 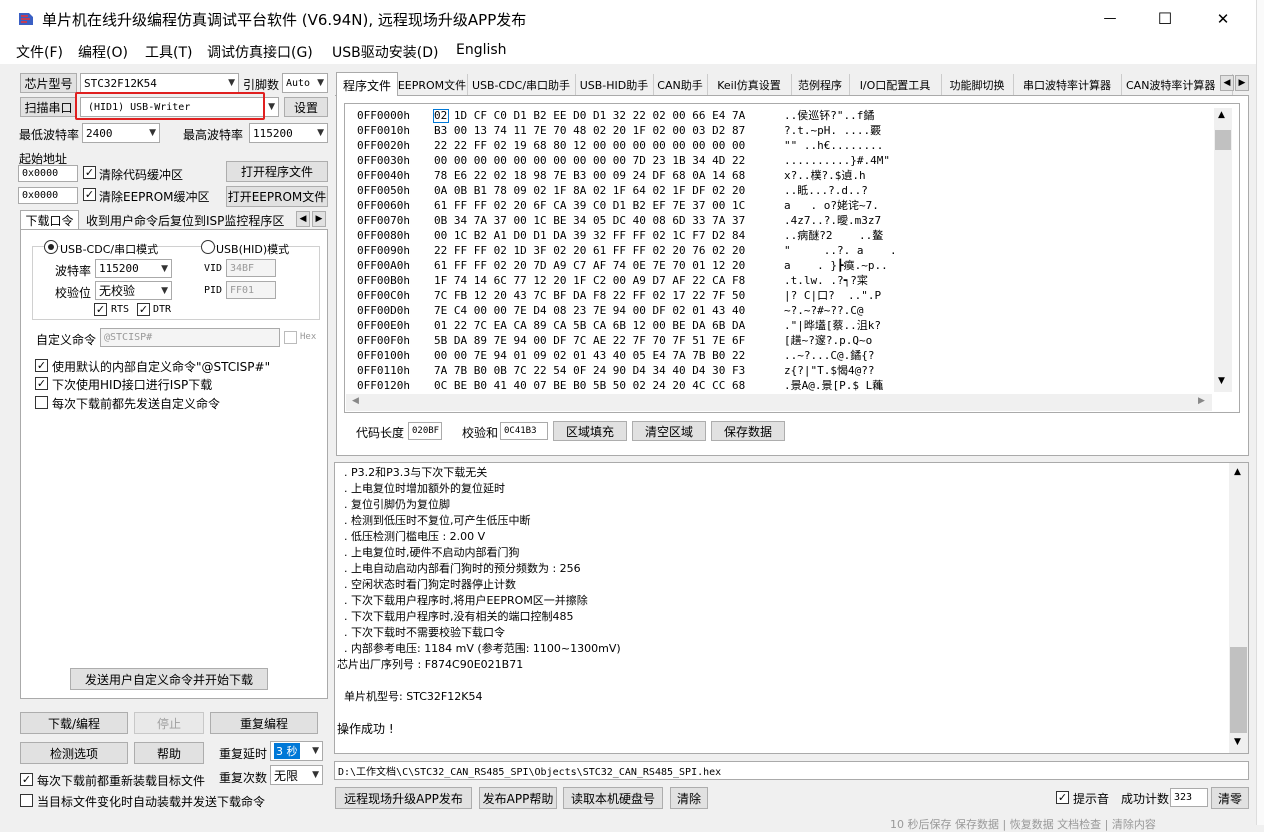 What do you see at coordinates (1238, 608) in the screenshot?
I see `log-vertical-scrollbar: ▲ ▼` at bounding box center [1238, 608].